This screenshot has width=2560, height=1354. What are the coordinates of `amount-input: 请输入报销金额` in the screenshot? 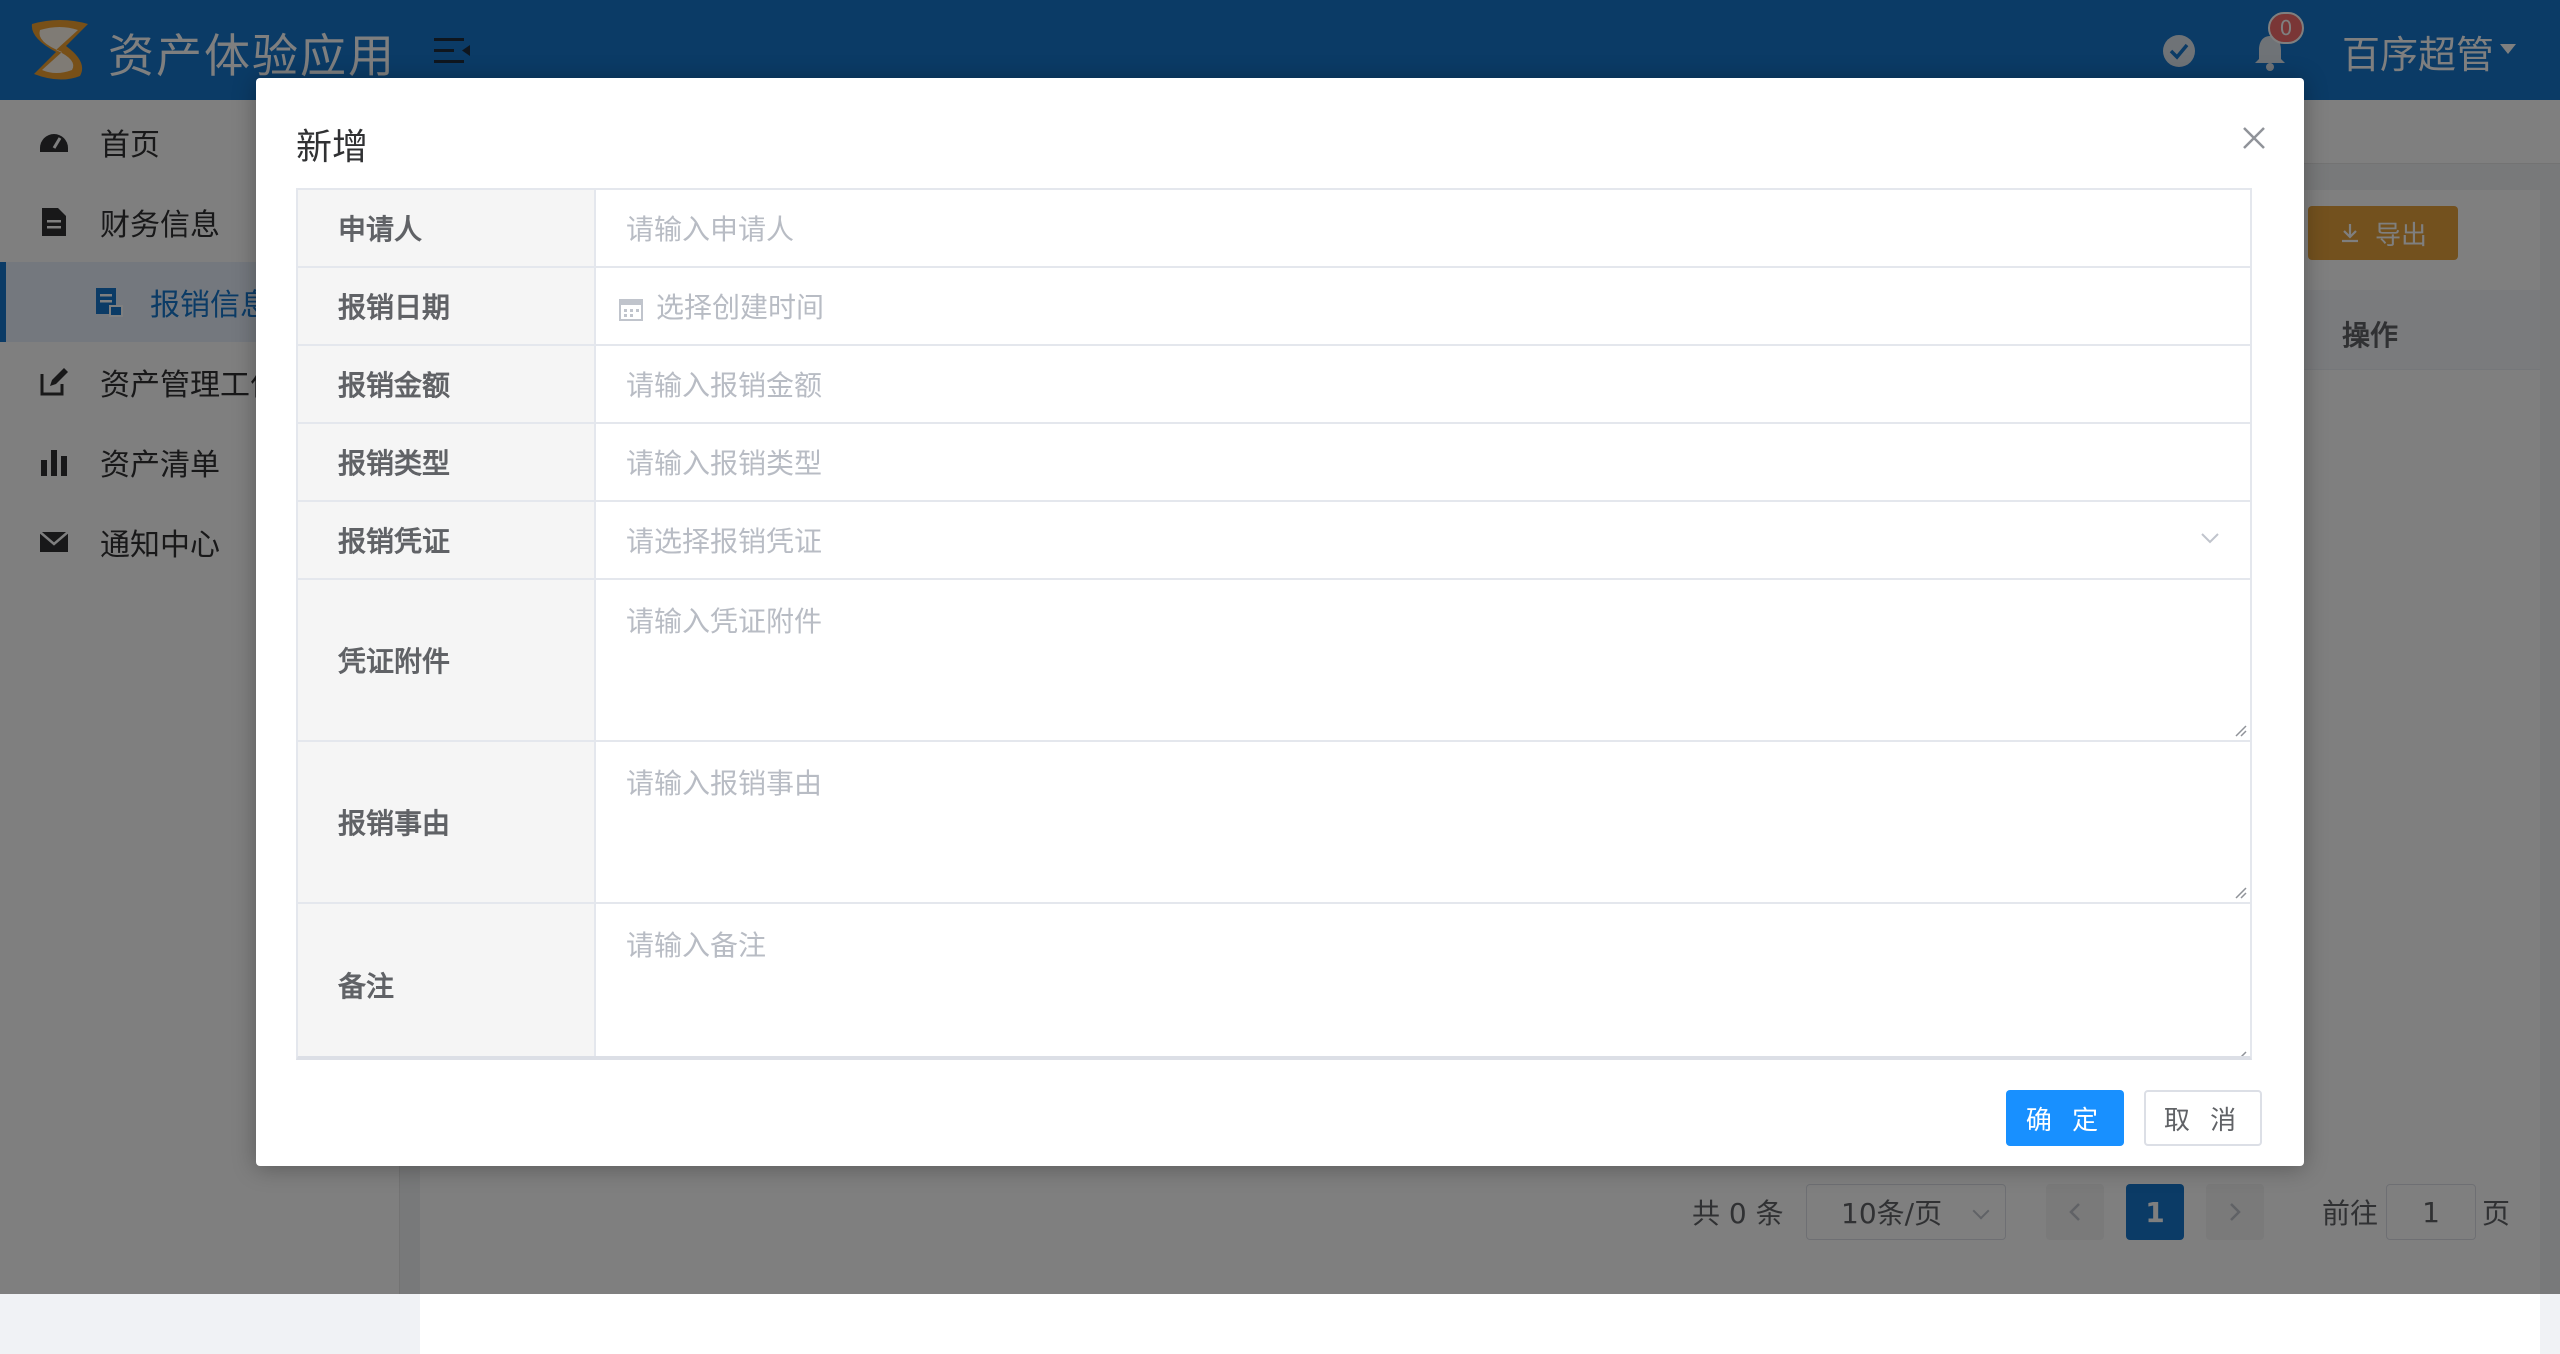 It's located at (1423, 384).